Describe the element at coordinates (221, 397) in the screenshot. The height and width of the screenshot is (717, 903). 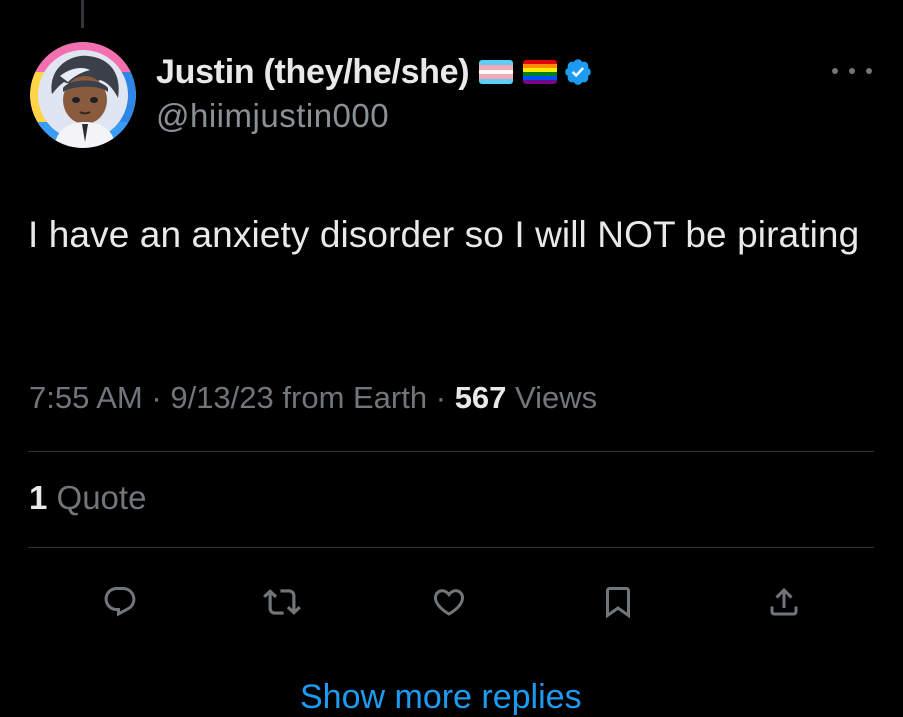
I see `tweet-date: 9/13/23` at that location.